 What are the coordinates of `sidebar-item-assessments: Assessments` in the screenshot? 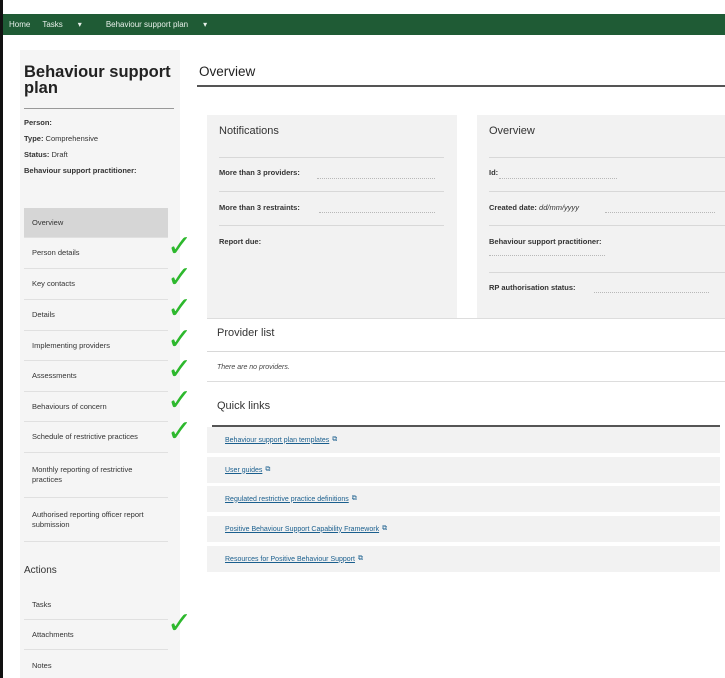 It's located at (96, 376).